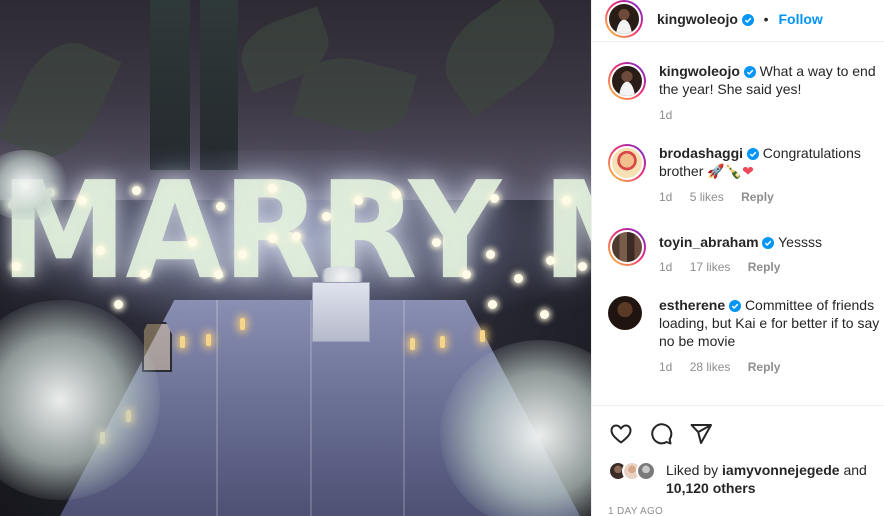 The width and height of the screenshot is (884, 516). What do you see at coordinates (730, 172) in the screenshot?
I see `comment-emojis: 🚀🍾❤` at bounding box center [730, 172].